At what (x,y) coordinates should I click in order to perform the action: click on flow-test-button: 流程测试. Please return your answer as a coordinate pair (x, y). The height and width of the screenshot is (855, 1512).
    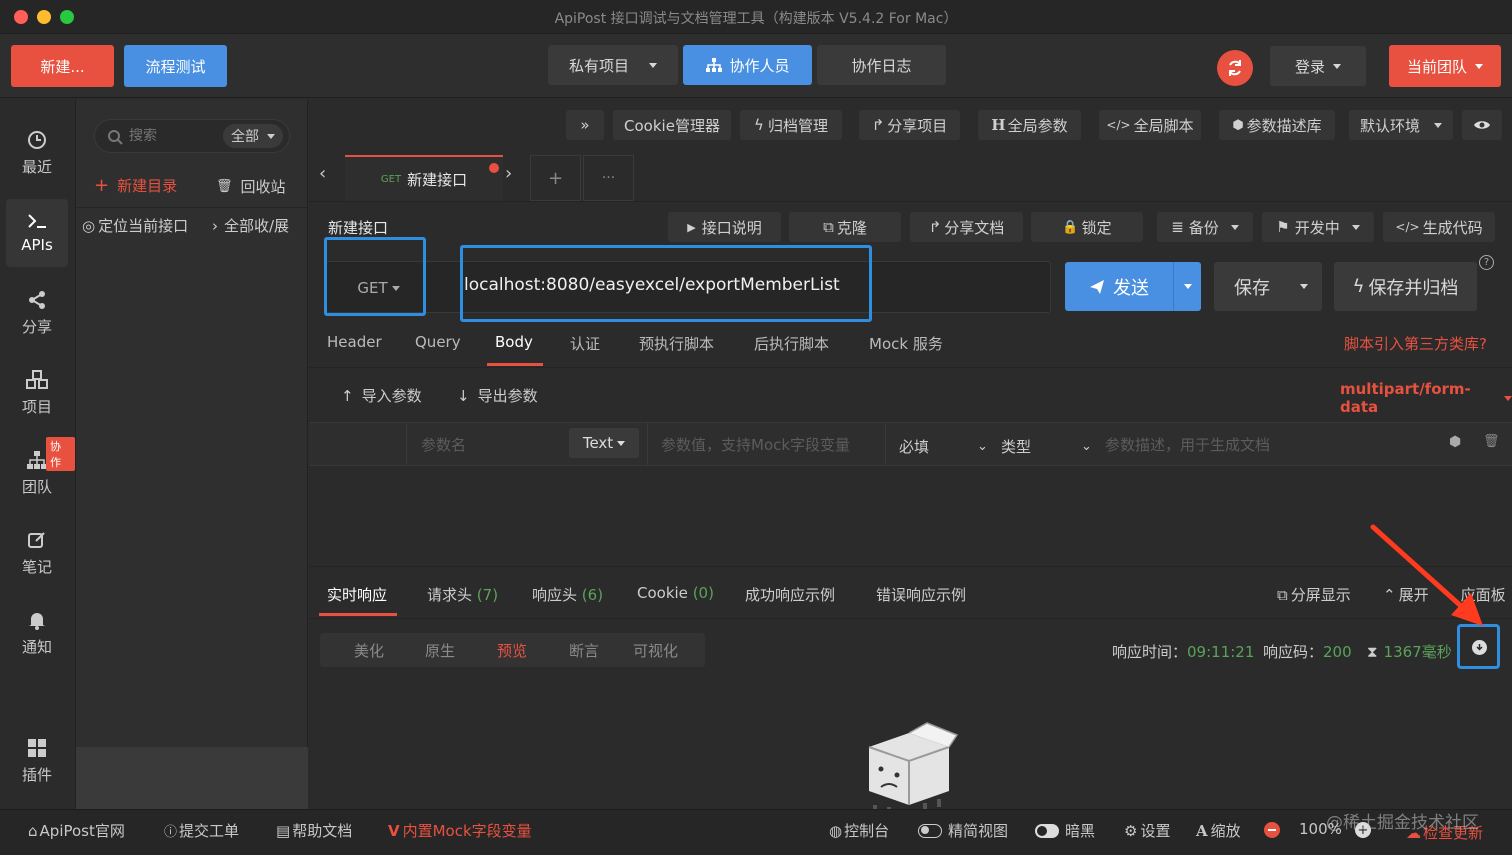
    Looking at the image, I should click on (175, 66).